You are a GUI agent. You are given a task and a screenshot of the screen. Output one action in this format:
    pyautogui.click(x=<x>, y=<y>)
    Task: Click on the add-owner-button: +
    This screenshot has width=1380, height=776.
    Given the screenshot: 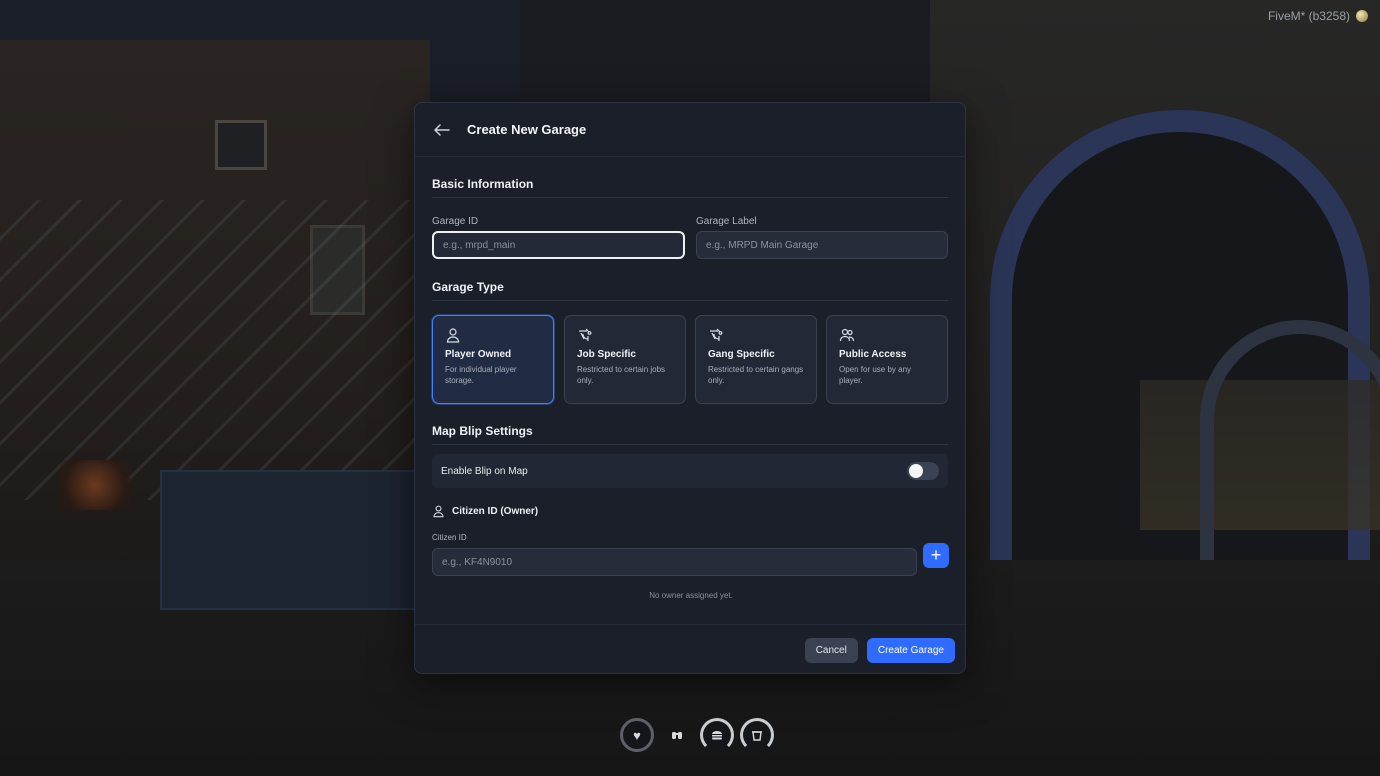 What is the action you would take?
    pyautogui.click(x=936, y=555)
    